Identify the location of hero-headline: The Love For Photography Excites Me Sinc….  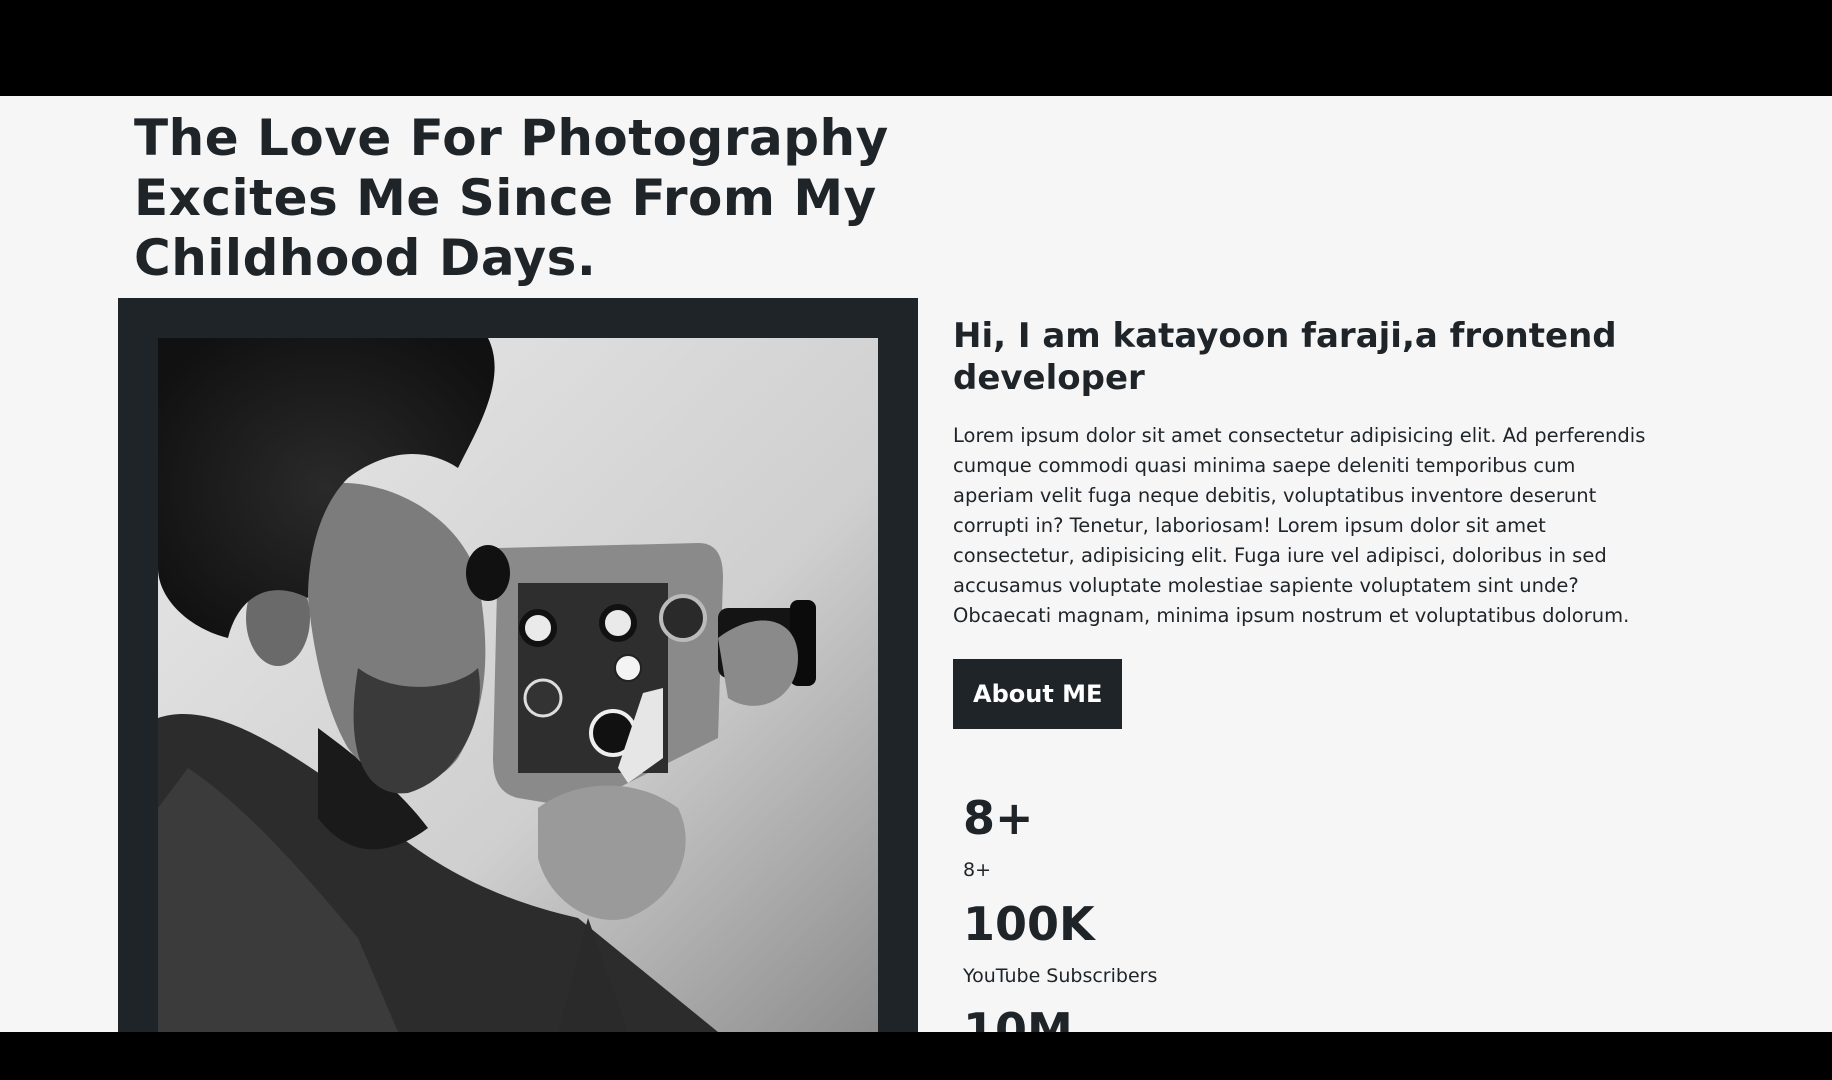
(511, 198).